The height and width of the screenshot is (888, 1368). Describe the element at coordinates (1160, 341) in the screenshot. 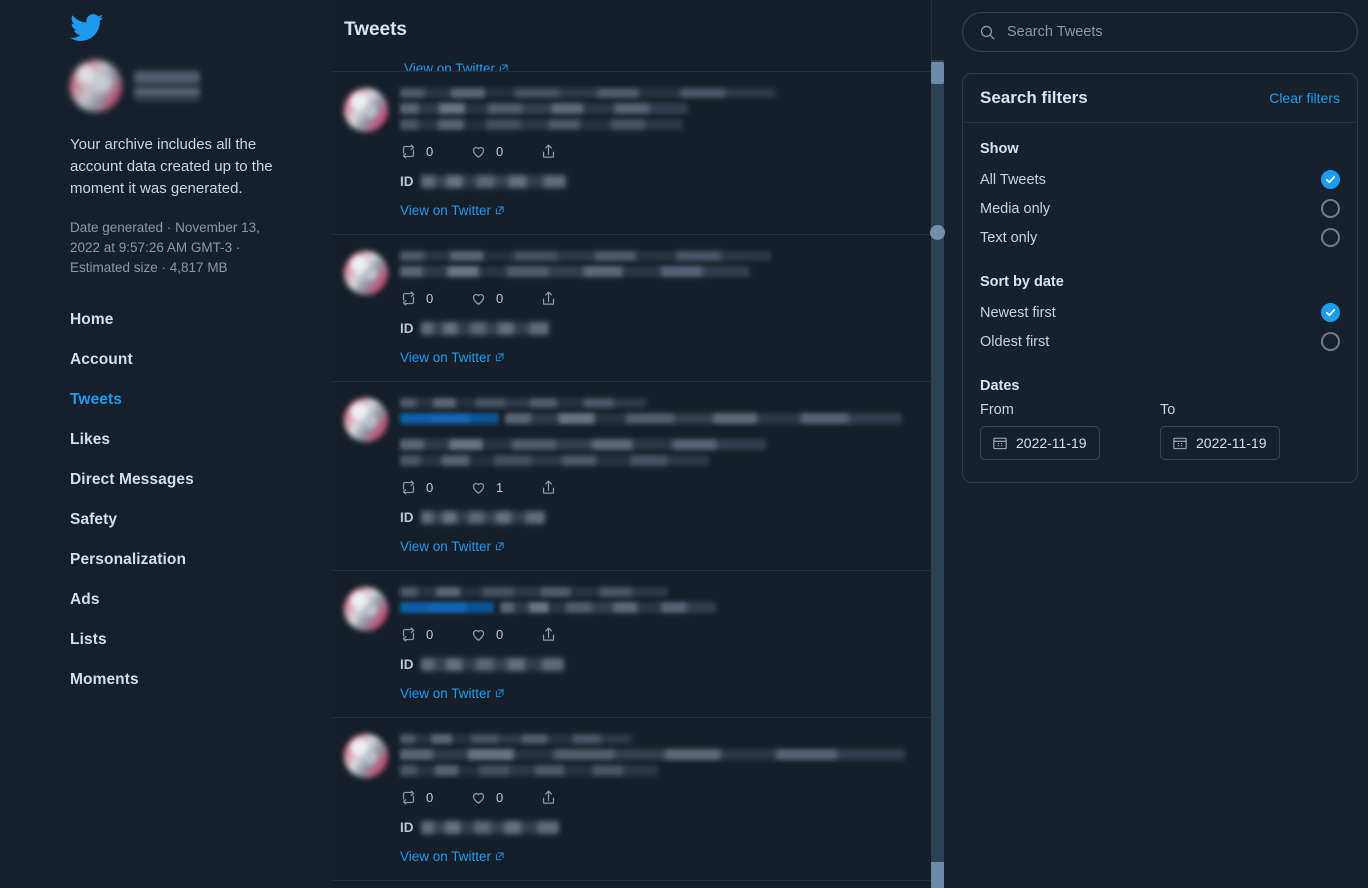

I see `filter-option-oldest-first: Oldest first` at that location.